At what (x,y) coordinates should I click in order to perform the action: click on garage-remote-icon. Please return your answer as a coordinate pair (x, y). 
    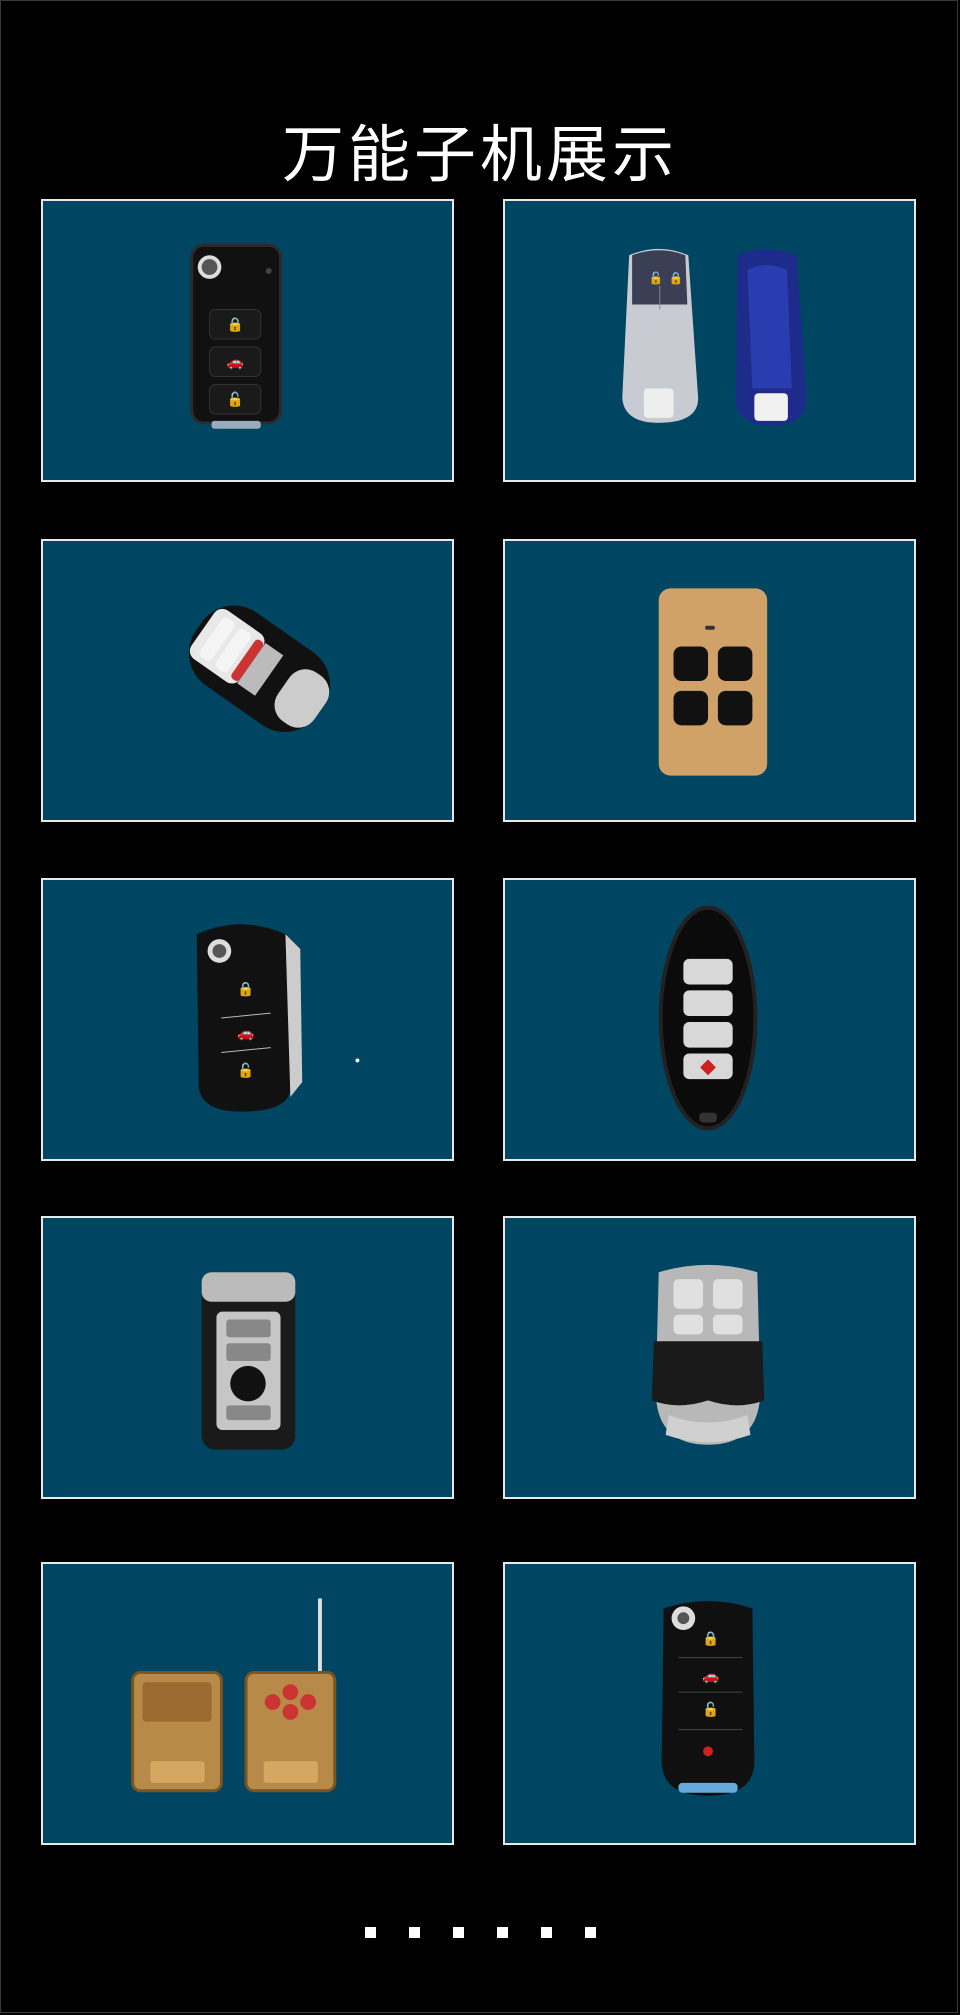
    Looking at the image, I should click on (713, 682).